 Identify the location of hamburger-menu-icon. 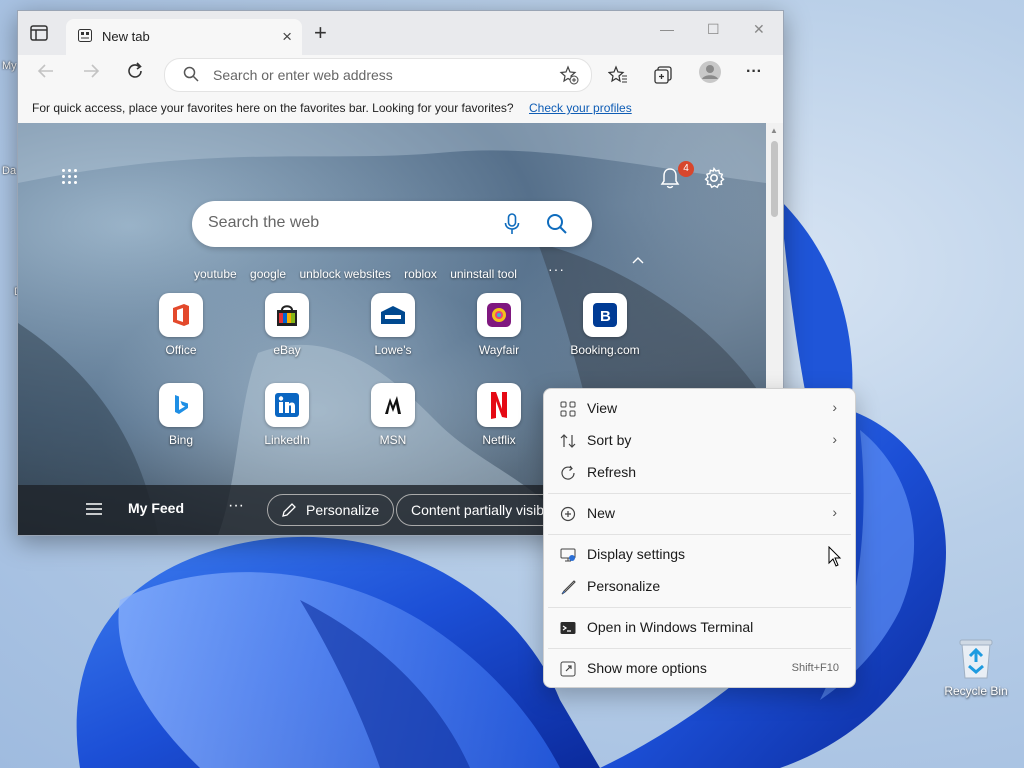
(94, 511).